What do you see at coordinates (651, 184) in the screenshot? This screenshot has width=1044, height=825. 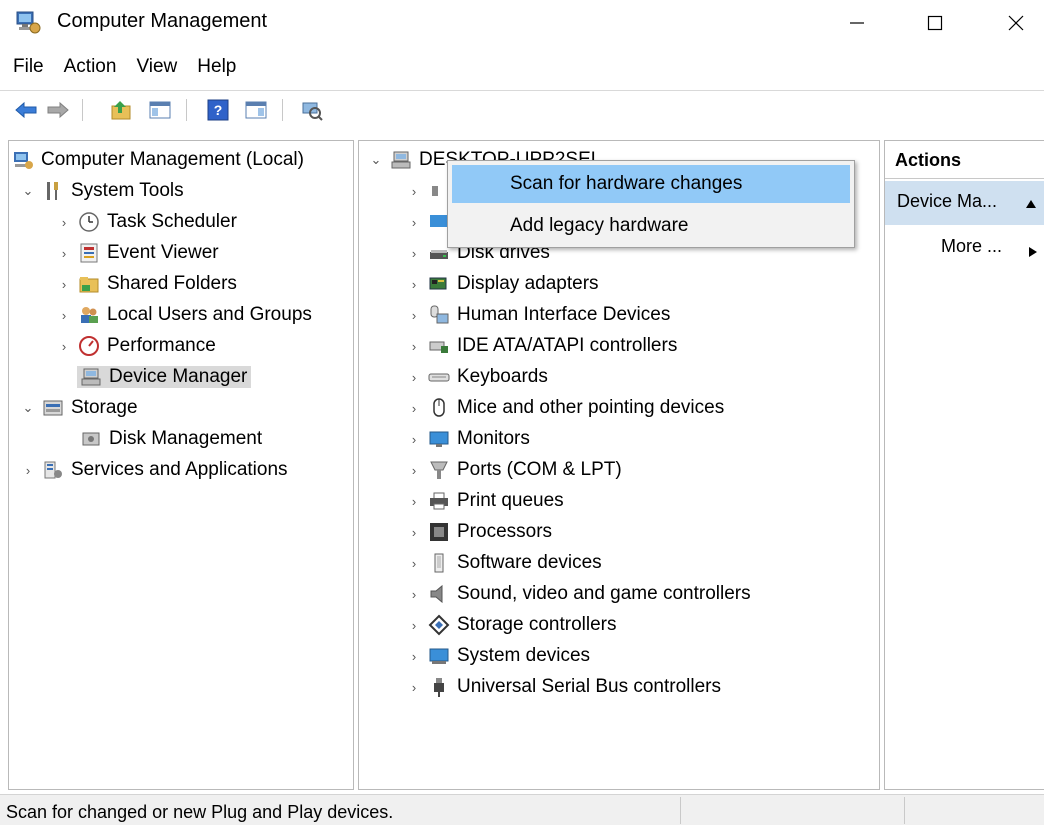 I see `menu-item-scan-hardware: Scan for hardware changes` at bounding box center [651, 184].